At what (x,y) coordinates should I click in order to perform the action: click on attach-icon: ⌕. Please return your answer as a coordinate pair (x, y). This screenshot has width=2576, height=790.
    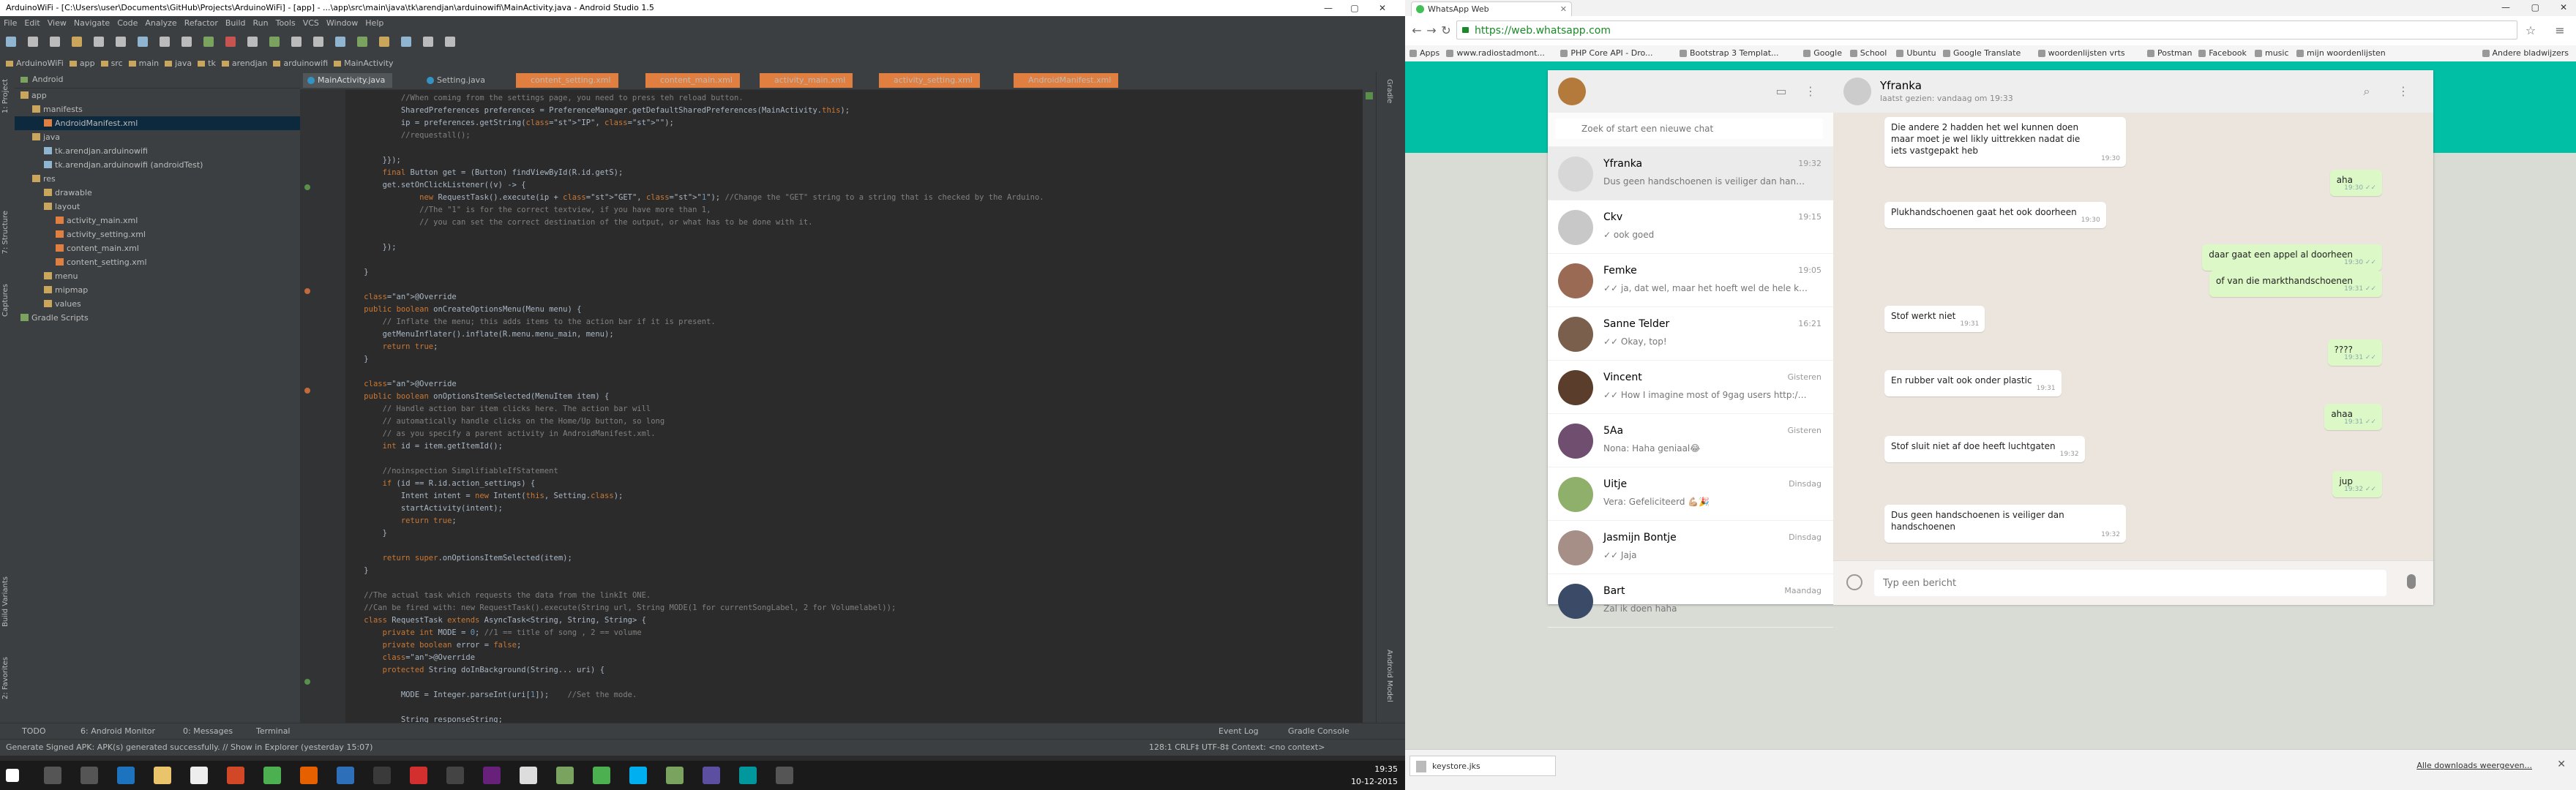
    Looking at the image, I should click on (2366, 91).